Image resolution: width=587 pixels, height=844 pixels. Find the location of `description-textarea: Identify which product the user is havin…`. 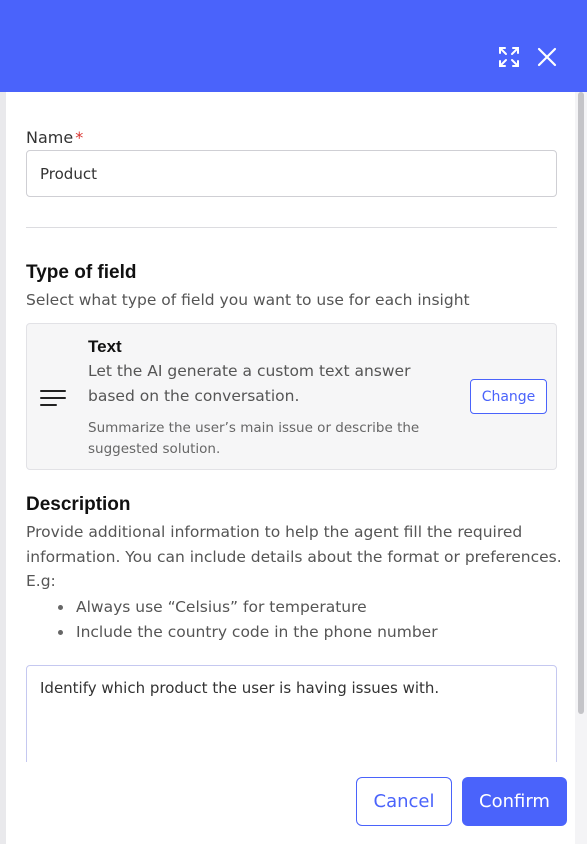

description-textarea: Identify which product the user is havin… is located at coordinates (291, 720).